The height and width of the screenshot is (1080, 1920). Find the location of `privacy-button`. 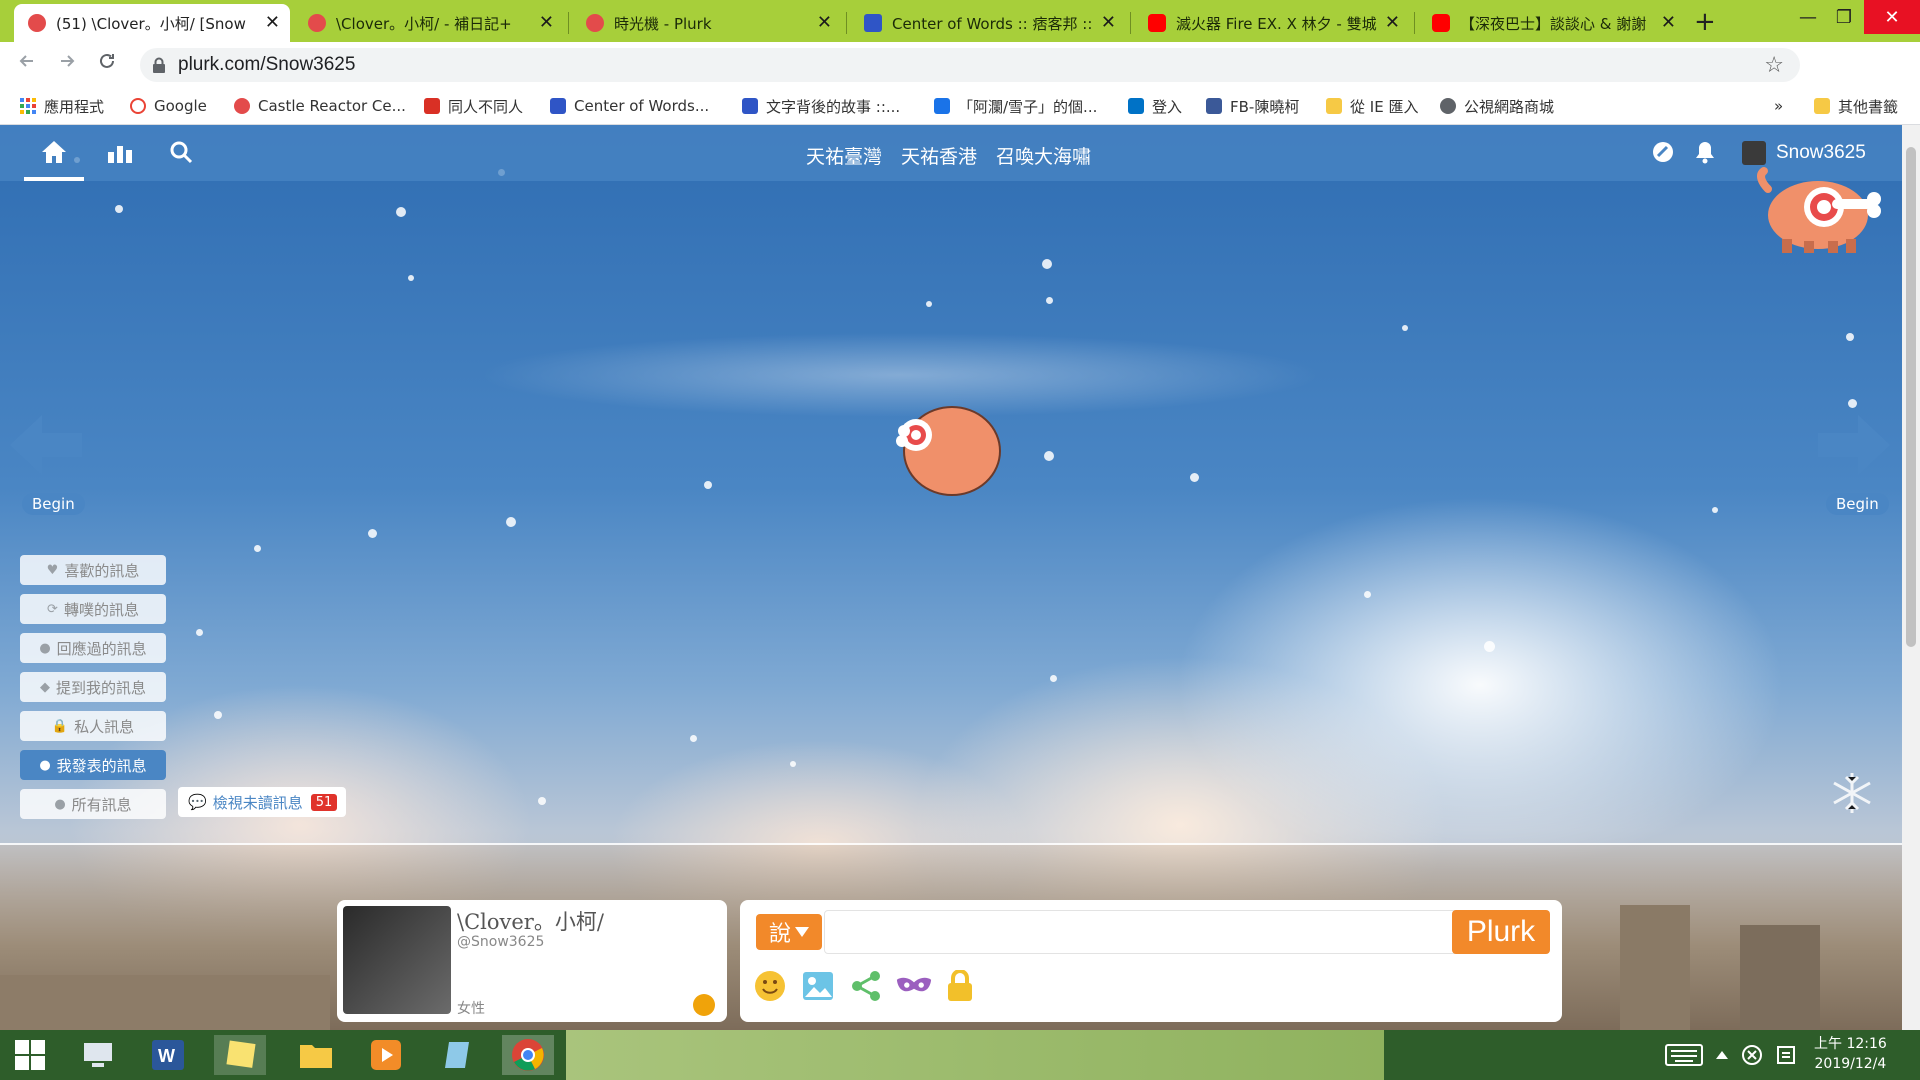

privacy-button is located at coordinates (960, 986).